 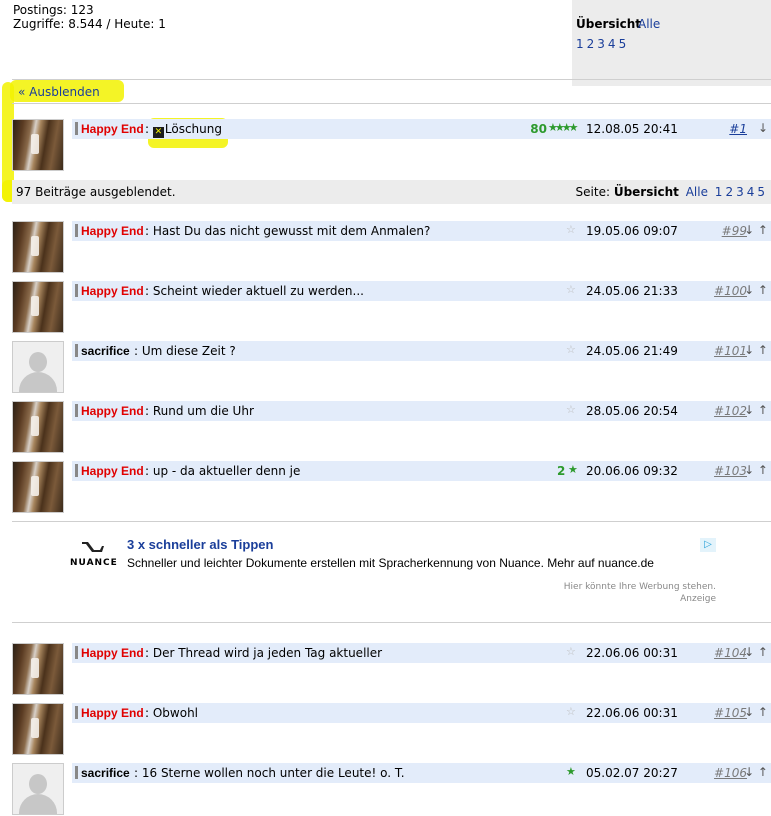 What do you see at coordinates (59, 92) in the screenshot?
I see `hide-posts-link: « Ausblenden` at bounding box center [59, 92].